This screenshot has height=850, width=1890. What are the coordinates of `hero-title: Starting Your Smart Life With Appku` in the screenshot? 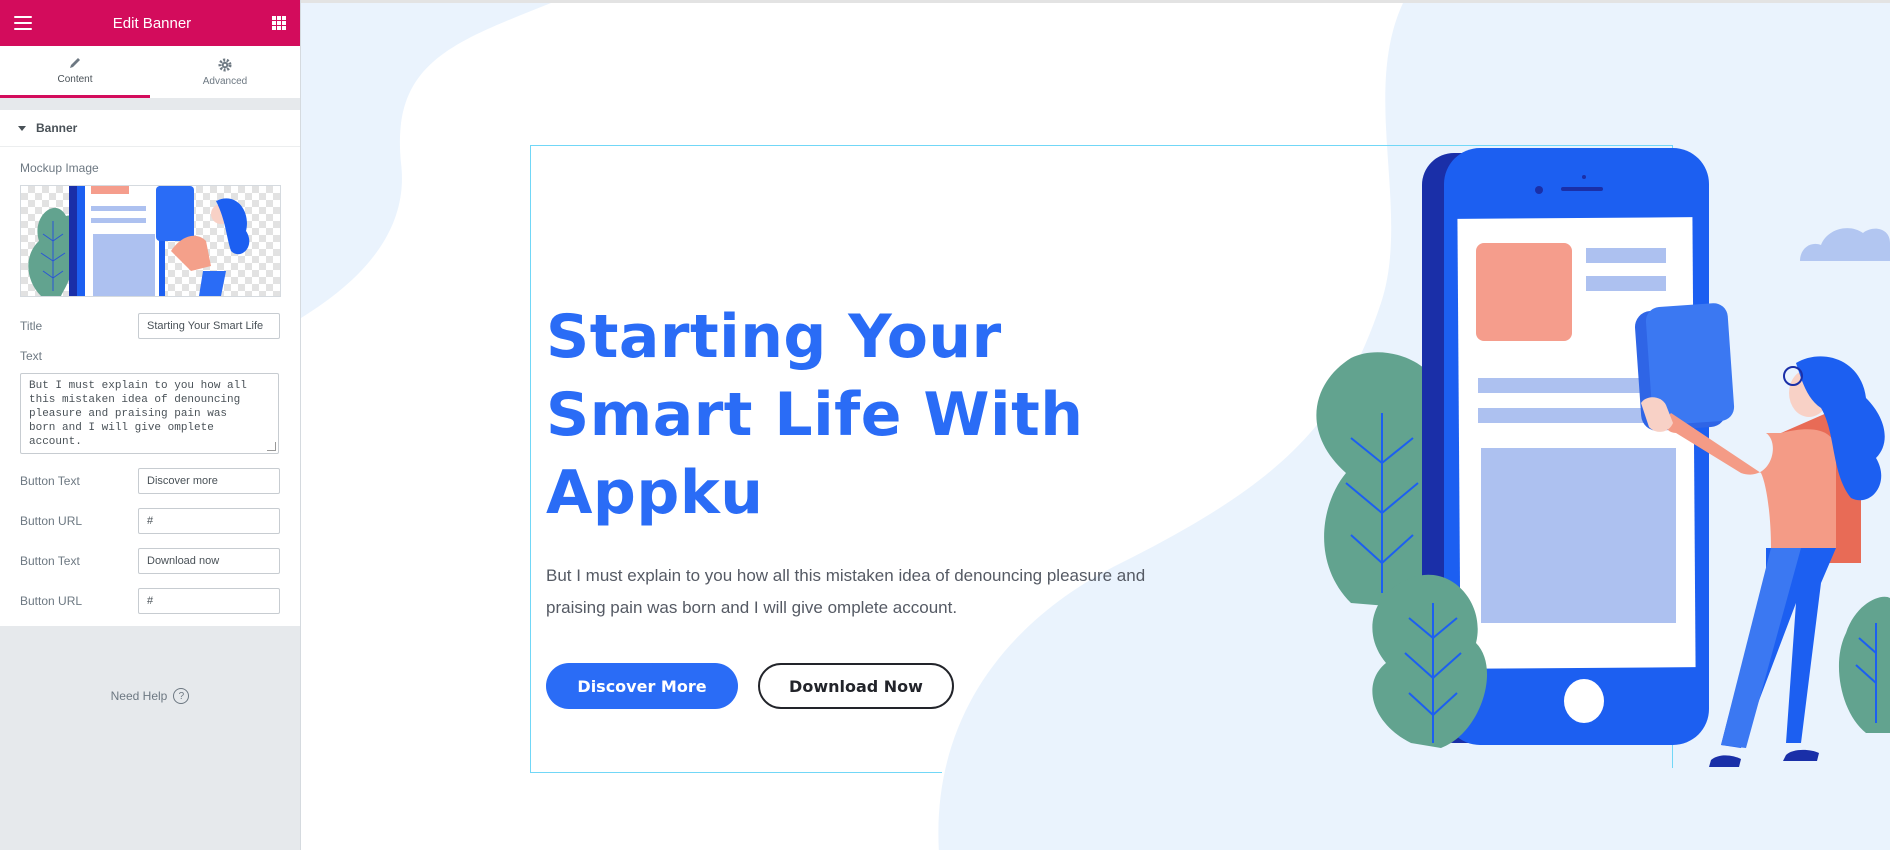 It's located at (815, 415).